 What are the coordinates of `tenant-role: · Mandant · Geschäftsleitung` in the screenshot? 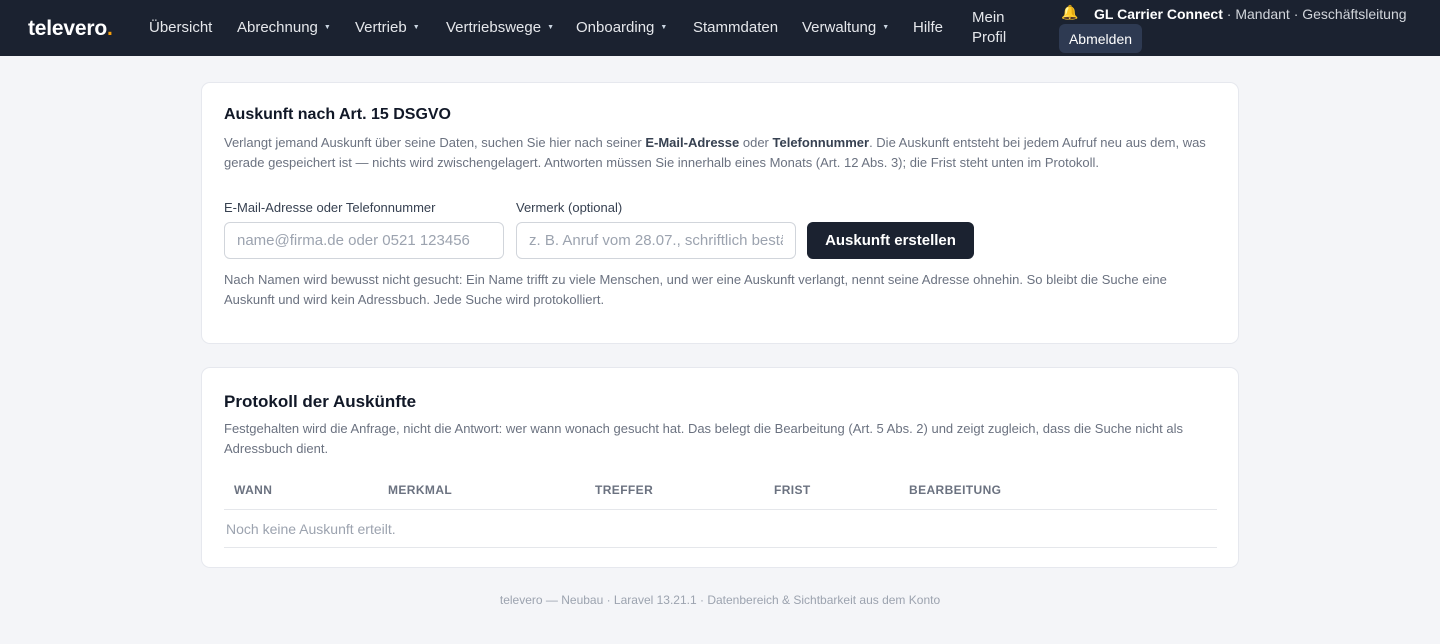 It's located at (1314, 14).